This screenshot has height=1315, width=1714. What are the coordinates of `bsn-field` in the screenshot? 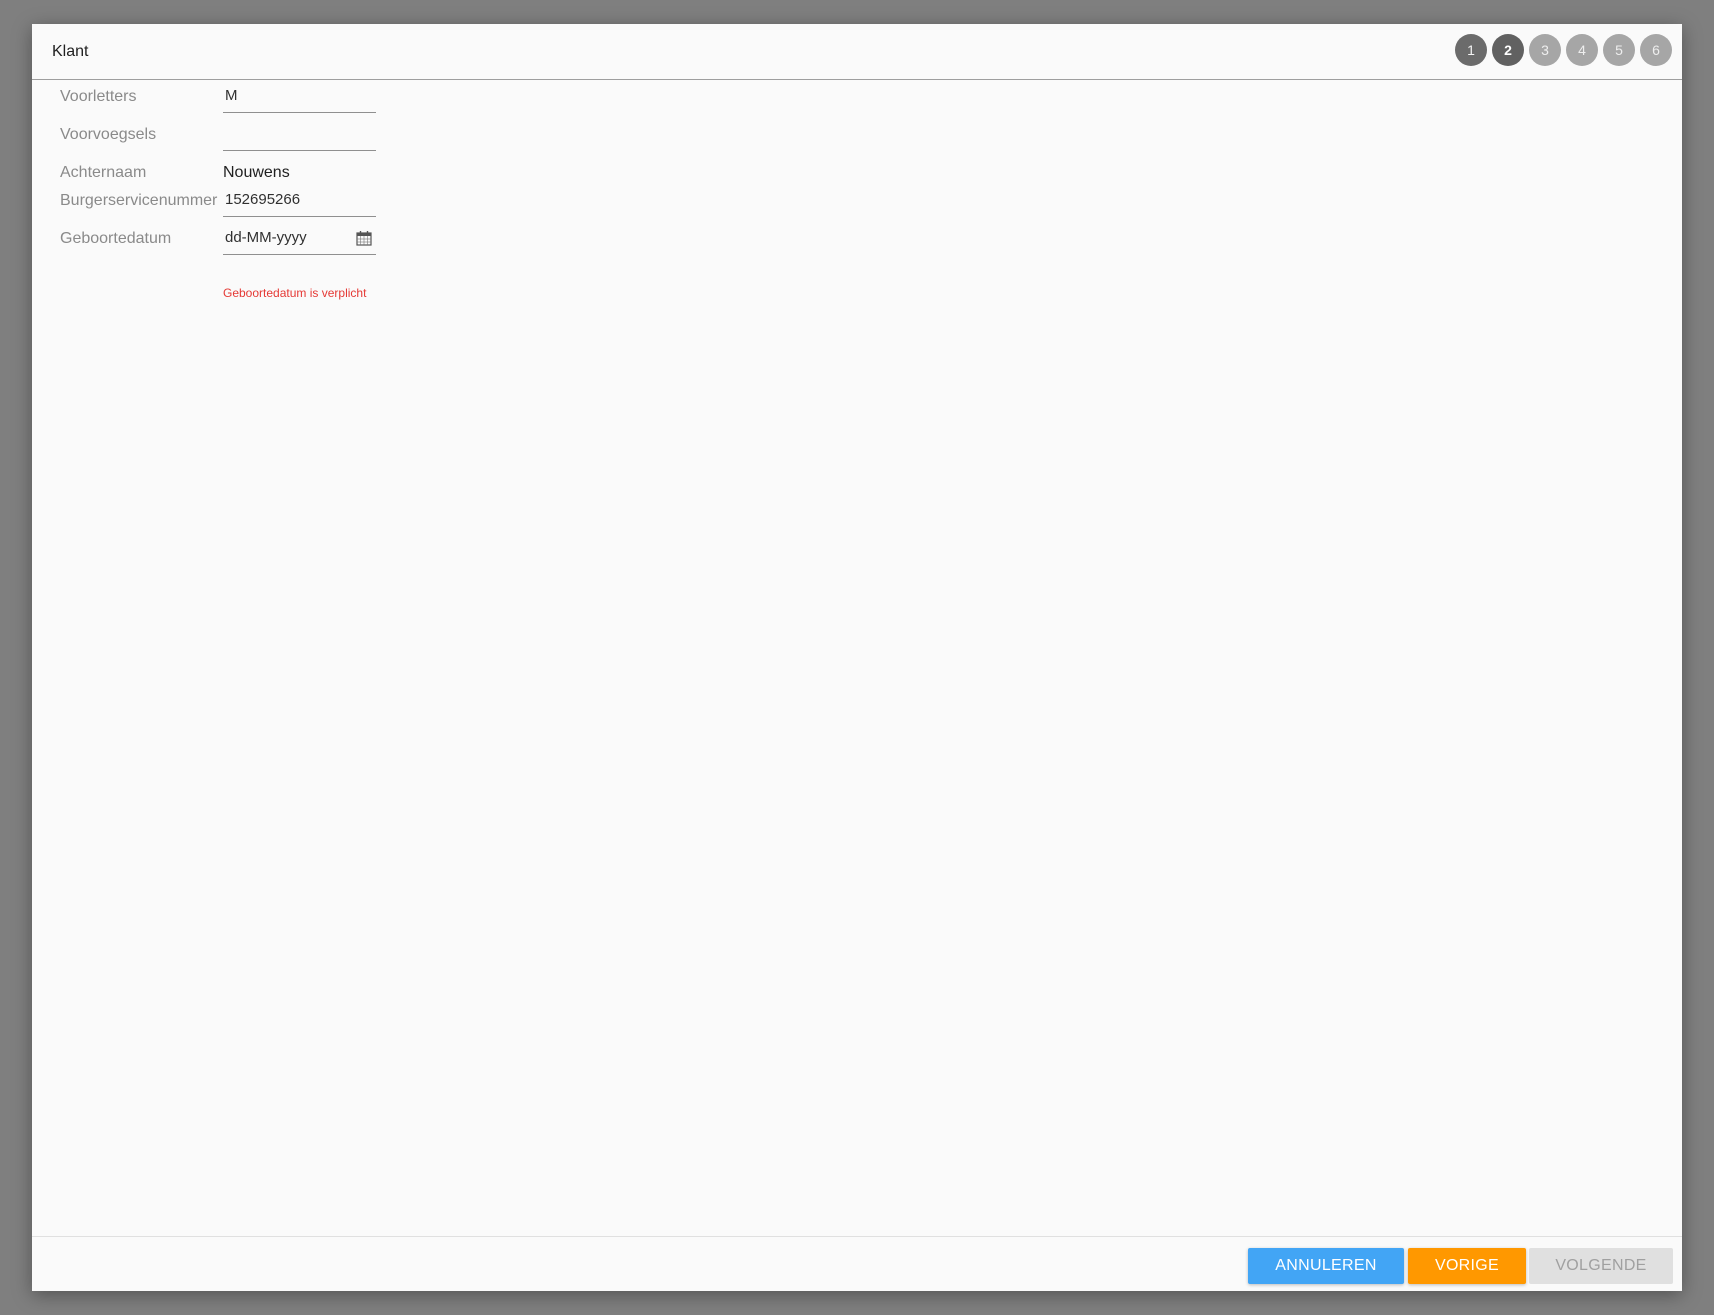 It's located at (299, 201).